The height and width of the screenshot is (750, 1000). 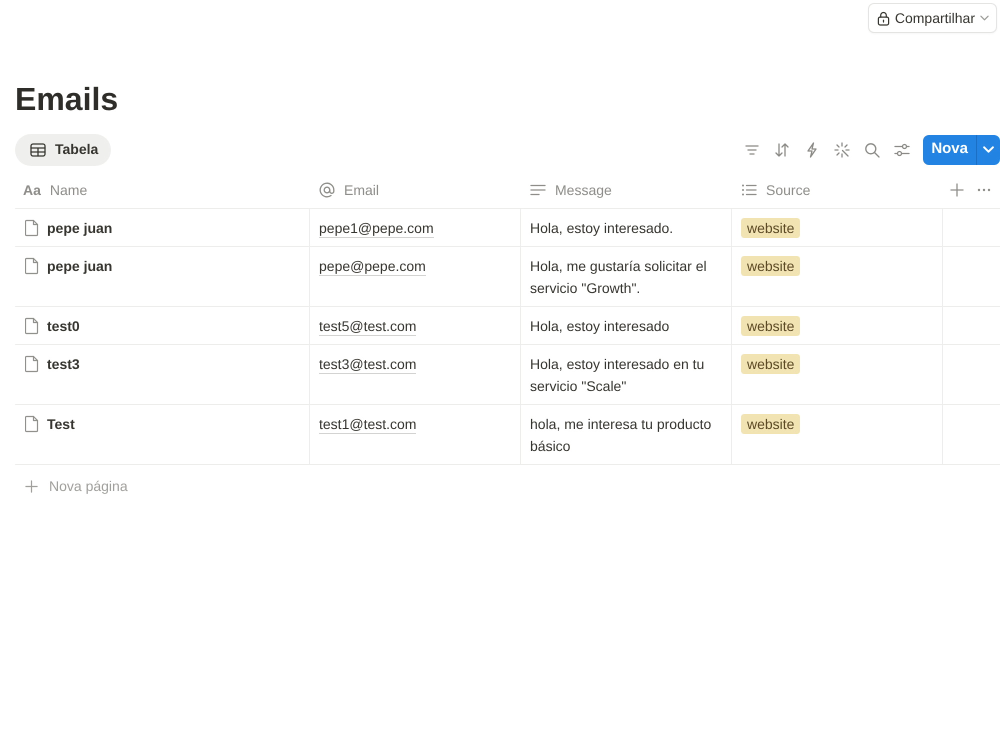 I want to click on text-lines-icon, so click(x=538, y=190).